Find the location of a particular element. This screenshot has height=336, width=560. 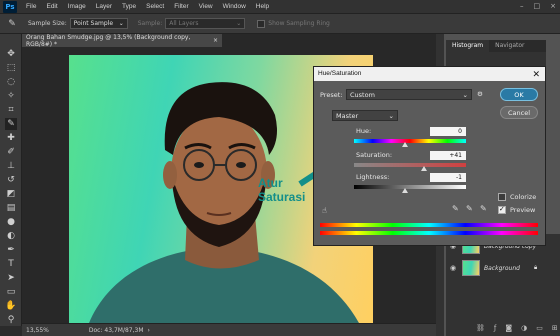

window-controls: – □ × is located at coordinates (538, 6).